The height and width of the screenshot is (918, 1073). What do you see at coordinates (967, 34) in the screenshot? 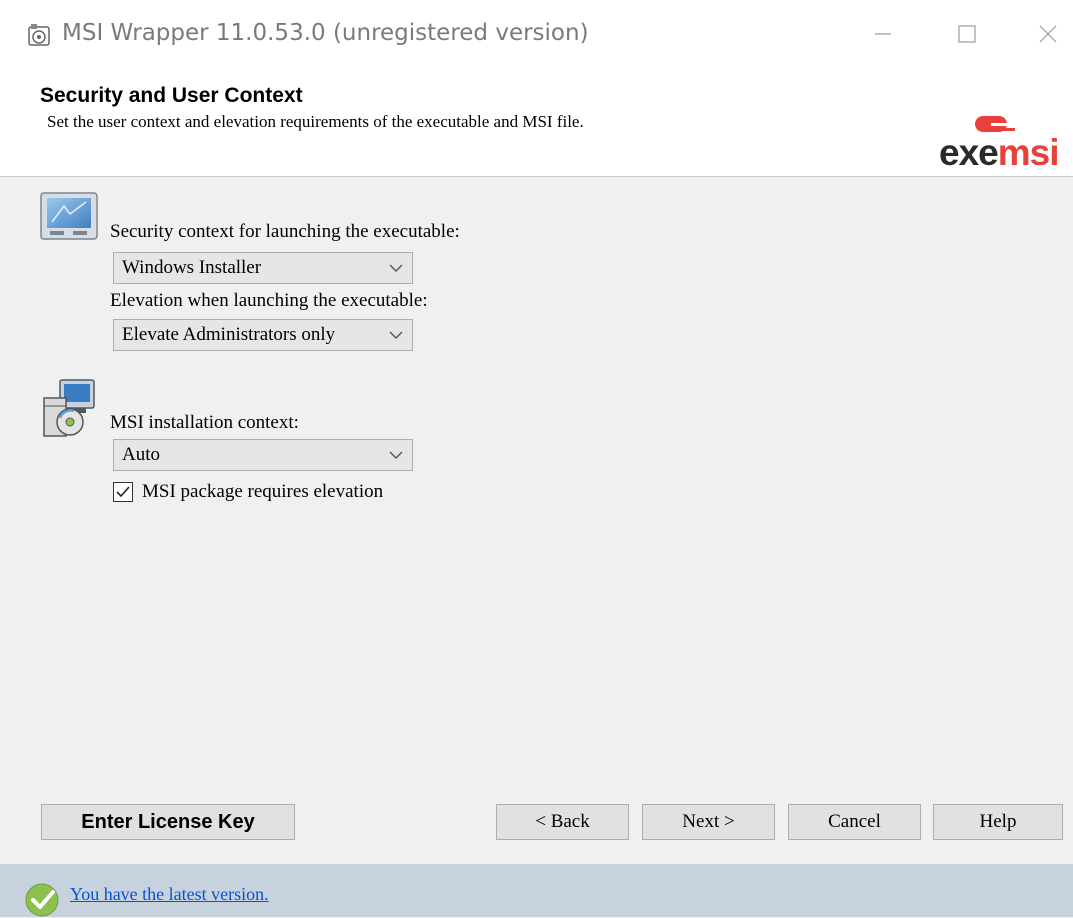
I see `maximize-button` at bounding box center [967, 34].